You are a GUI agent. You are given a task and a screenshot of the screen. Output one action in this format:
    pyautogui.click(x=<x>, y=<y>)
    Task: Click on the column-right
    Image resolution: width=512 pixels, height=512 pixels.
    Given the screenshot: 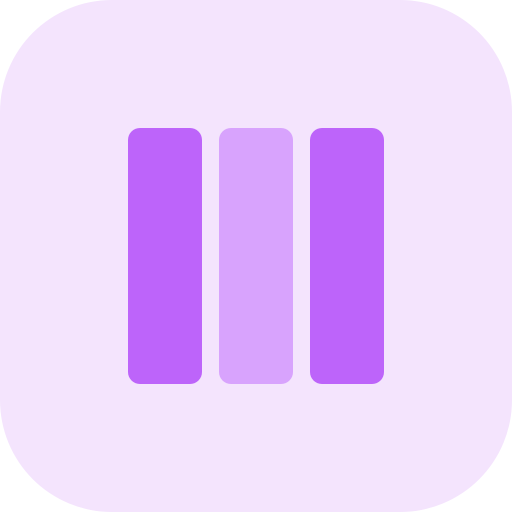 What is the action you would take?
    pyautogui.click(x=347, y=256)
    